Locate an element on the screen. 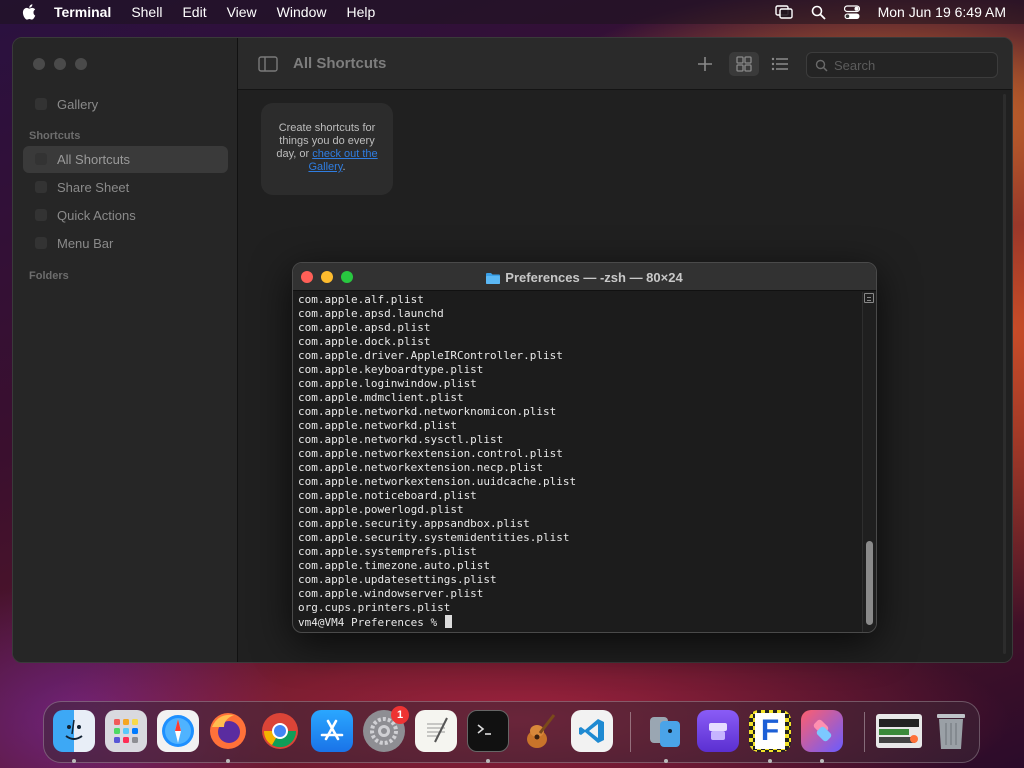 The width and height of the screenshot is (1024, 768). dock-separator is located at coordinates (864, 732).